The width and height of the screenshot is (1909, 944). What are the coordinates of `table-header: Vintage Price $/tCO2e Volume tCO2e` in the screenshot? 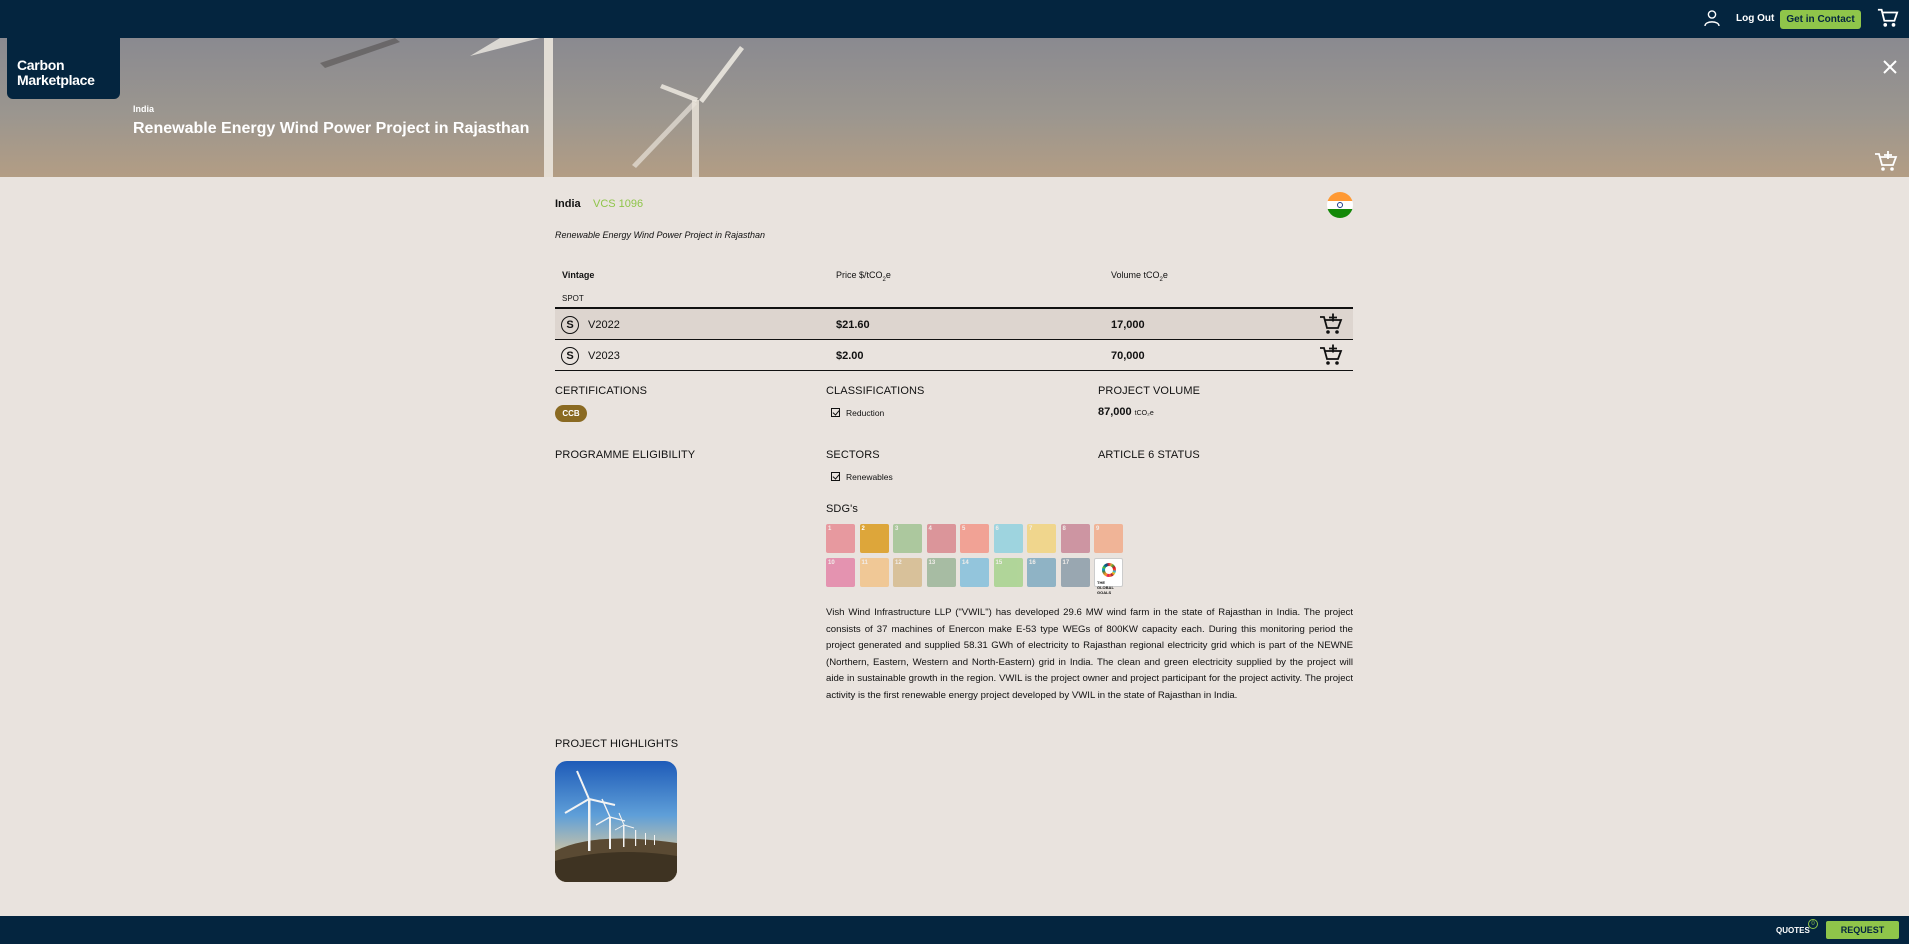 It's located at (954, 274).